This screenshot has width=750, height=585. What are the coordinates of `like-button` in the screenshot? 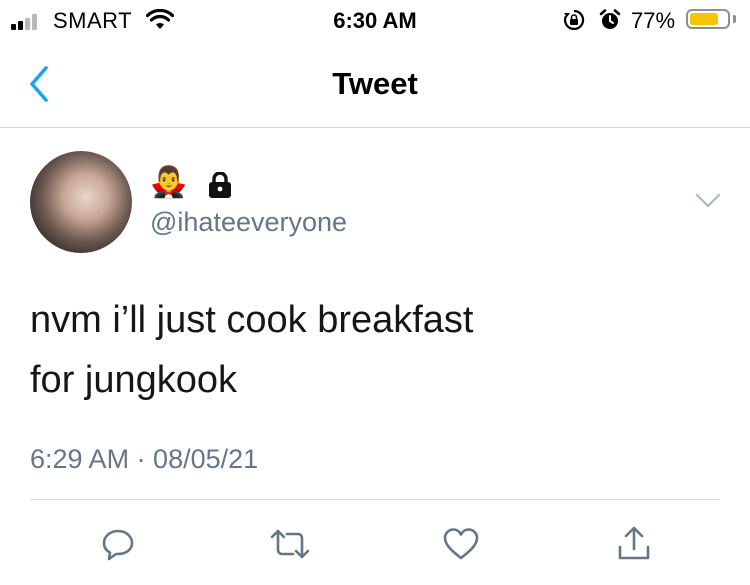 It's located at (461, 544).